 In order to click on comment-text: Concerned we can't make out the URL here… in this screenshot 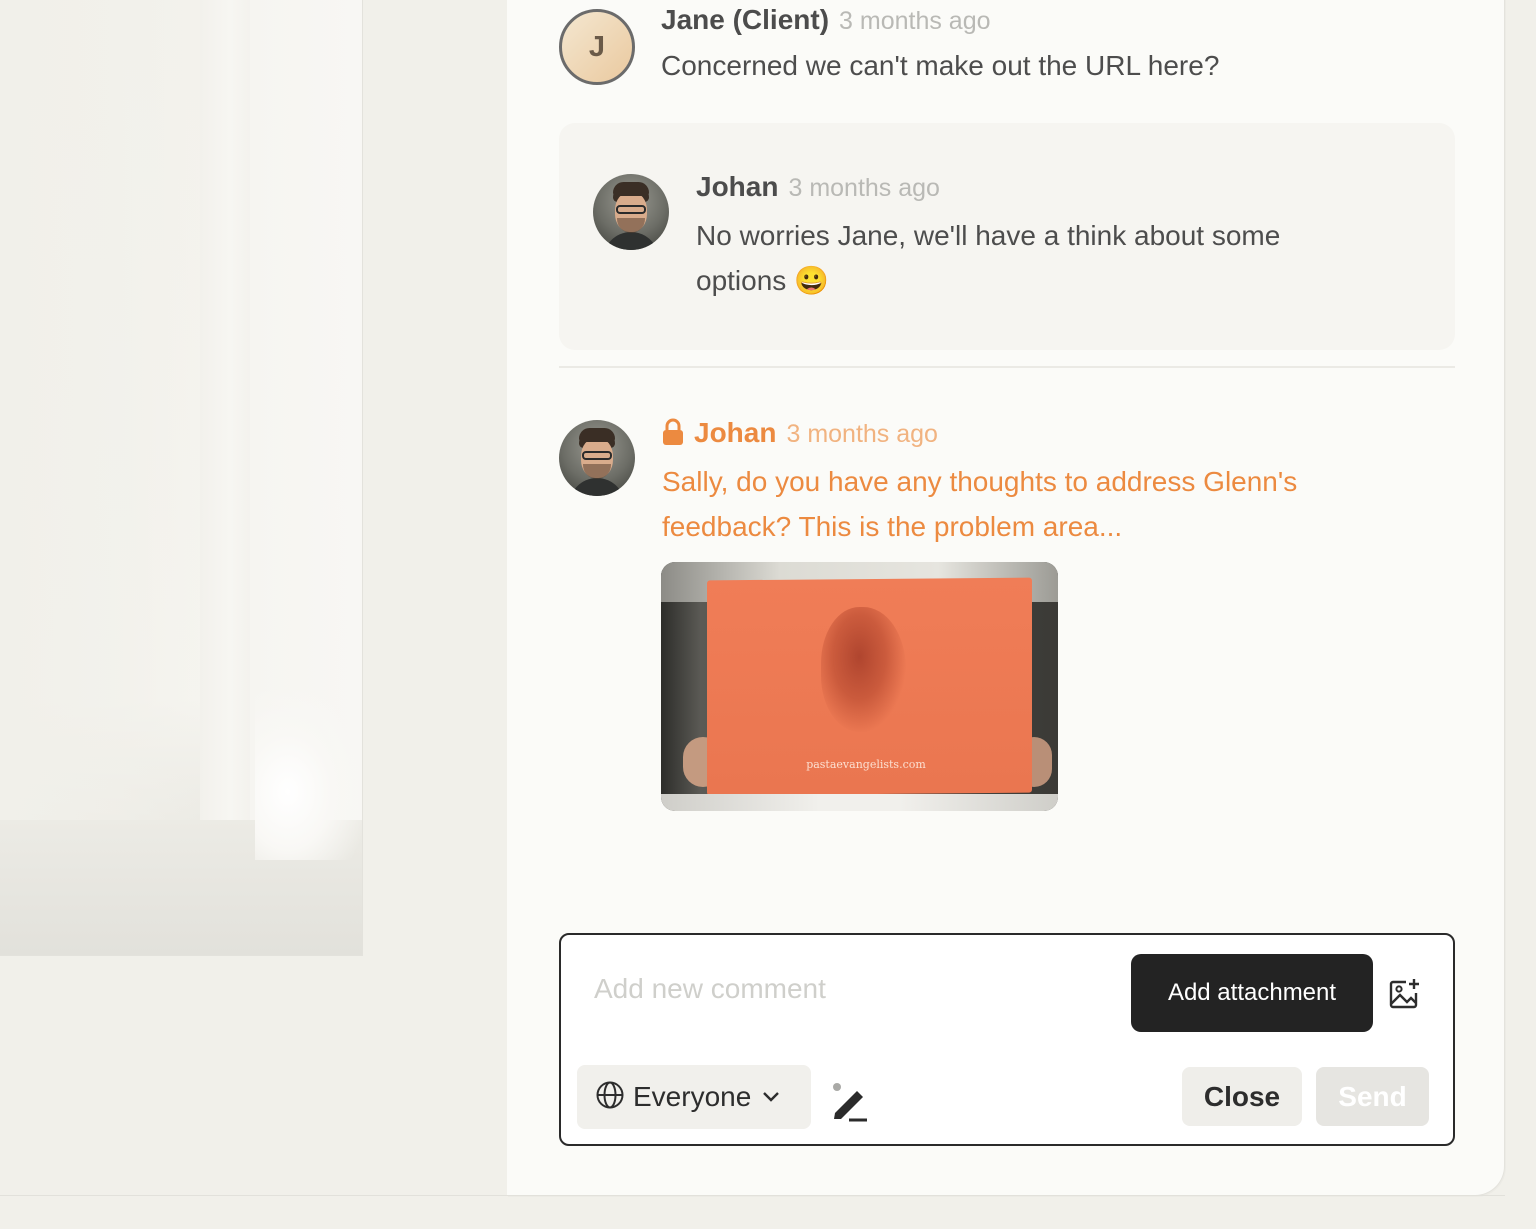, I will do `click(940, 65)`.